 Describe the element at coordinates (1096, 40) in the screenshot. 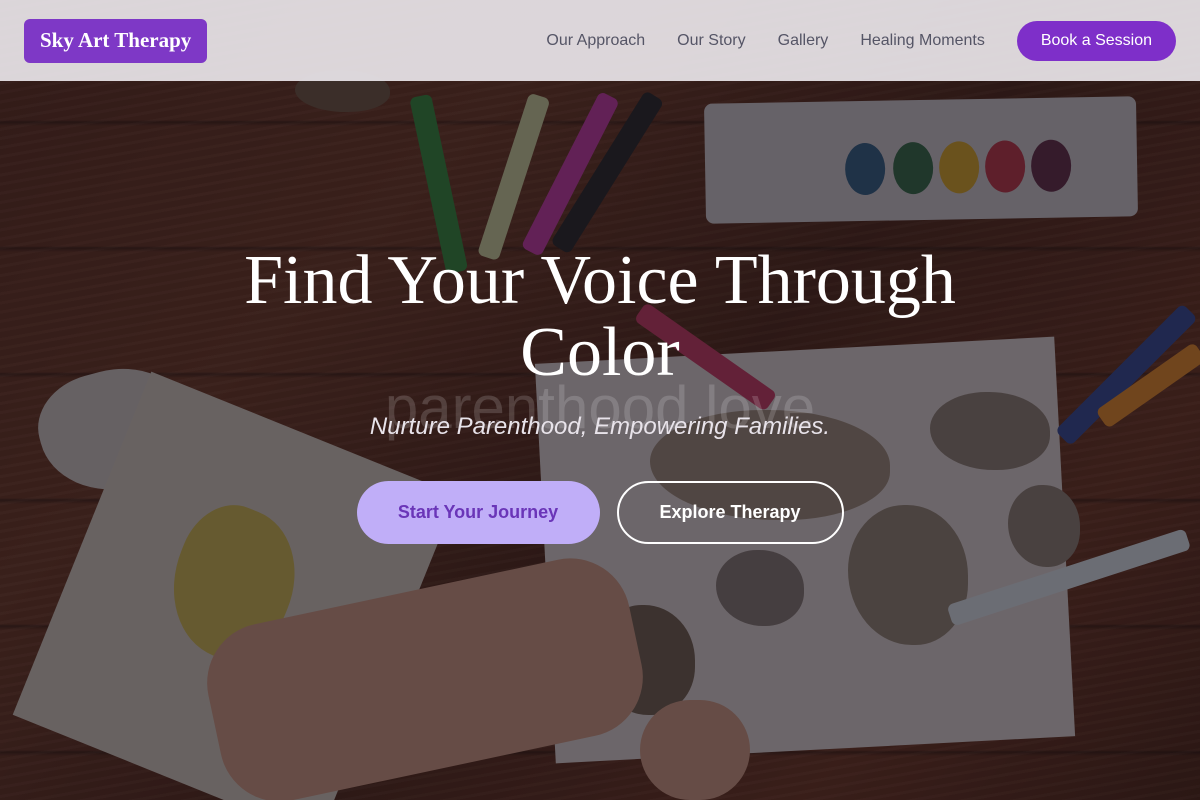

I see `book-session-button: Book a Session` at that location.